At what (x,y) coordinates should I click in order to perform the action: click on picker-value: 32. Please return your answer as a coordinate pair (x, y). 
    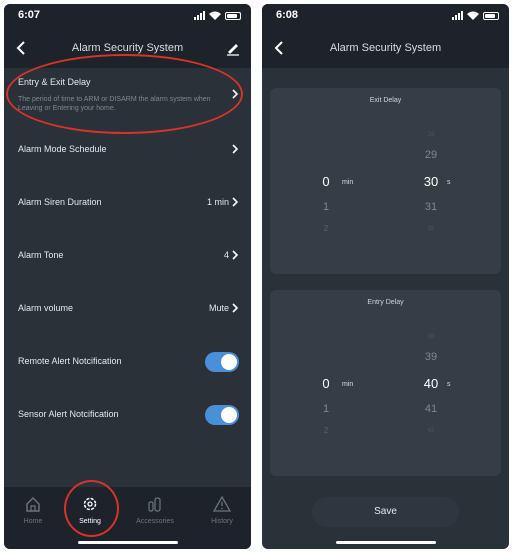
    Looking at the image, I should click on (431, 229).